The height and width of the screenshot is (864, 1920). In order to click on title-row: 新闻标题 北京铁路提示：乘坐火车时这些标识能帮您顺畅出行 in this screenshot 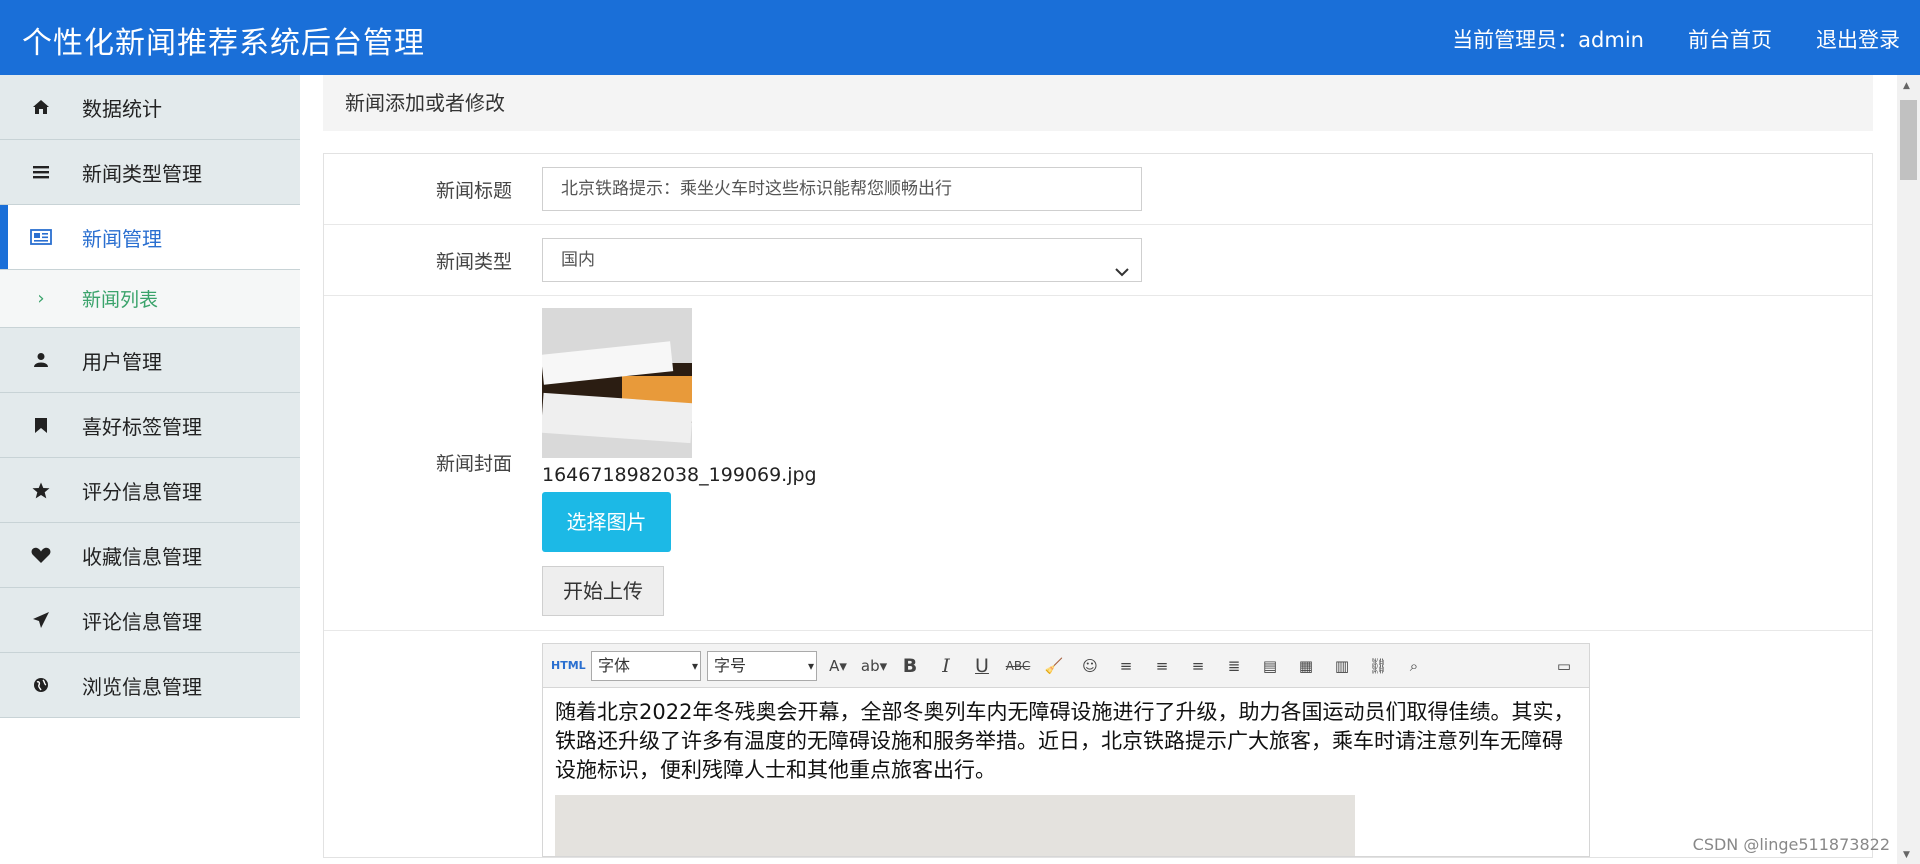, I will do `click(1098, 189)`.